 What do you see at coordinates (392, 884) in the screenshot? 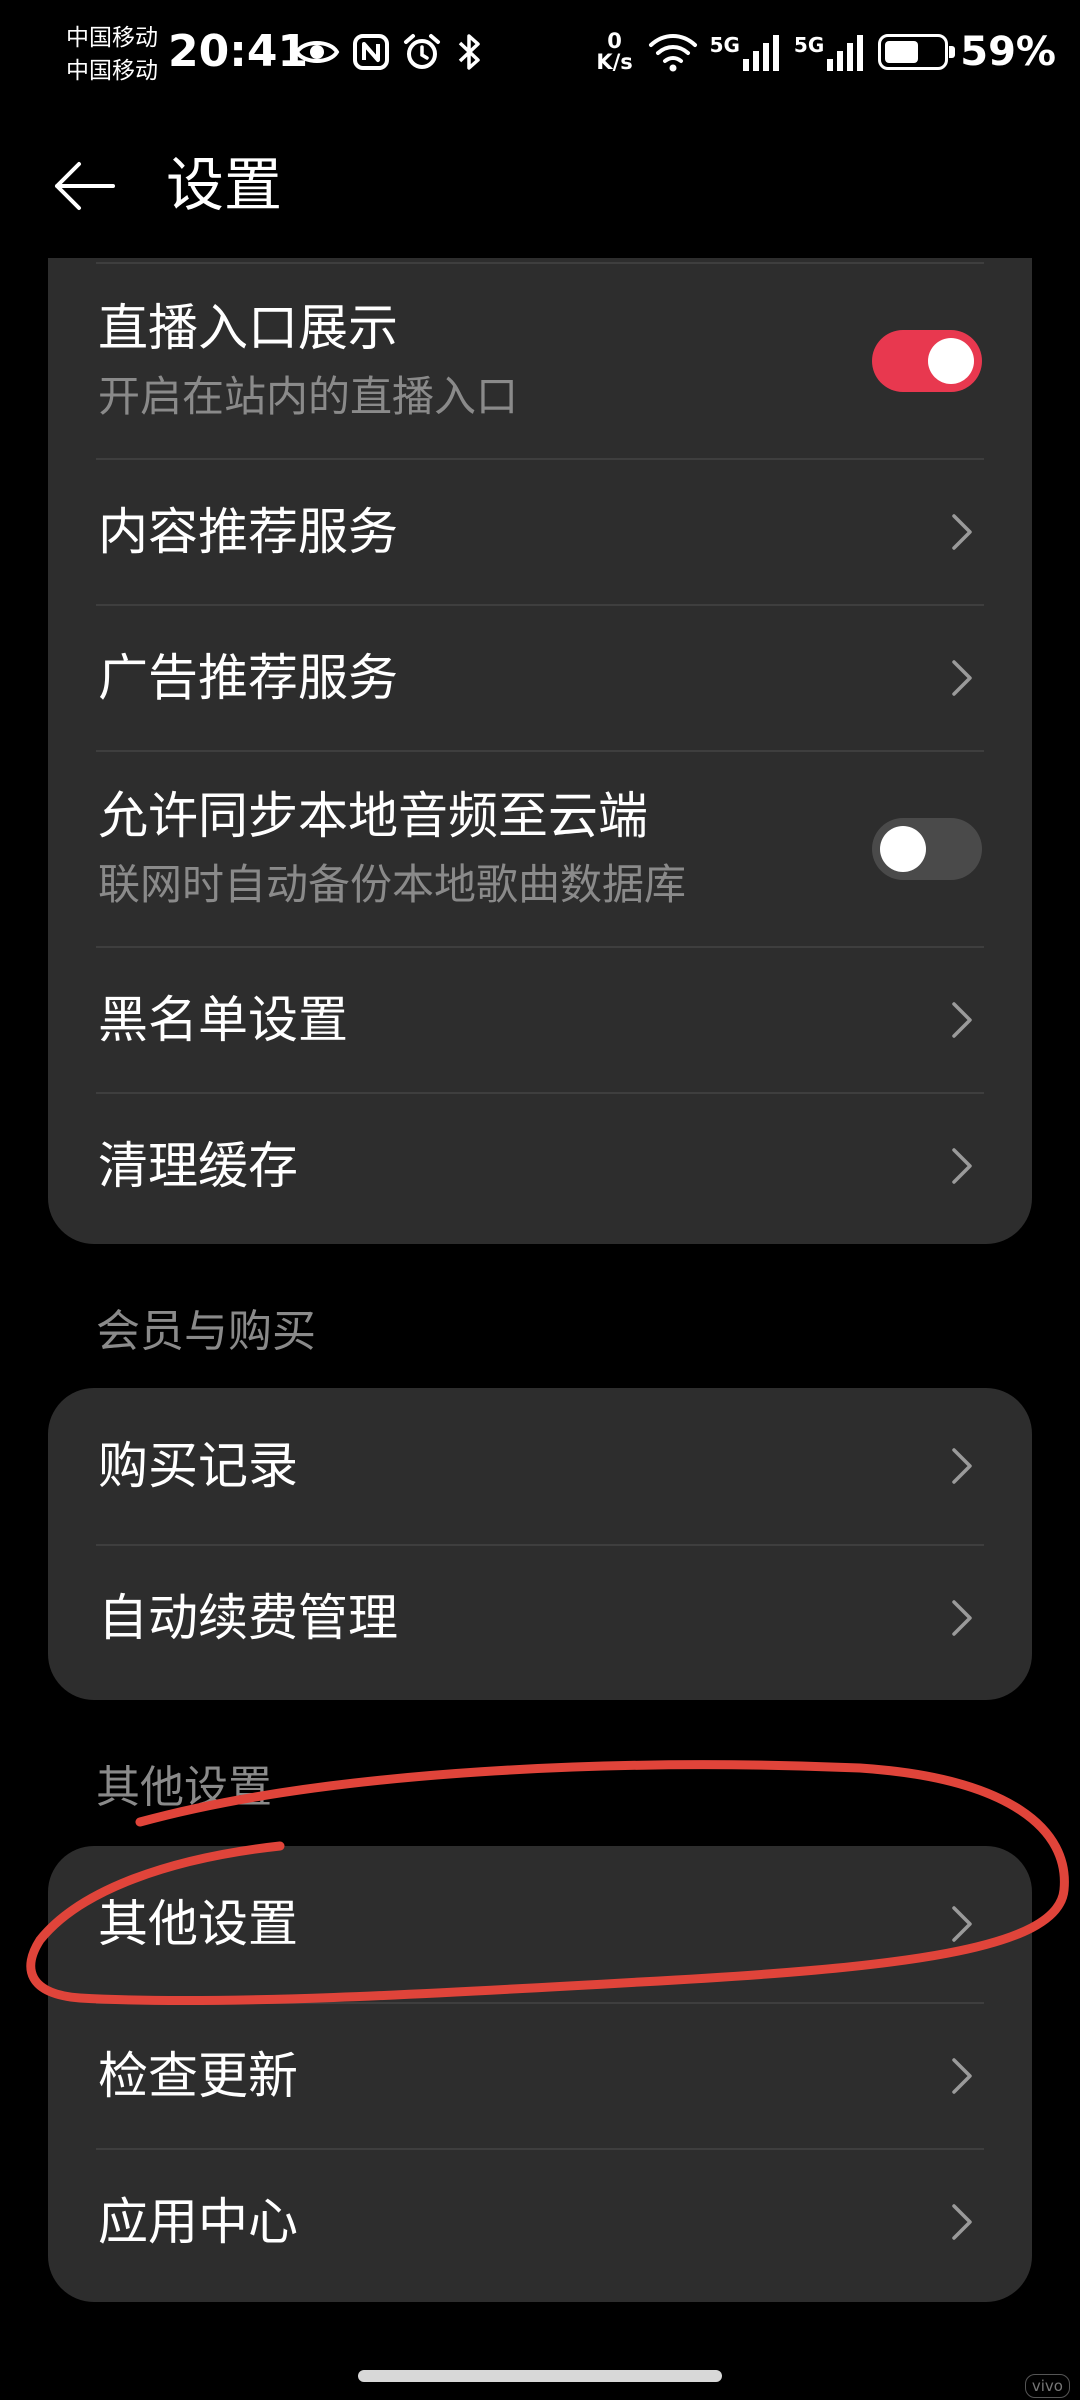
I see `row-subtitle: 联网时自动备份本地歌曲数据库` at bounding box center [392, 884].